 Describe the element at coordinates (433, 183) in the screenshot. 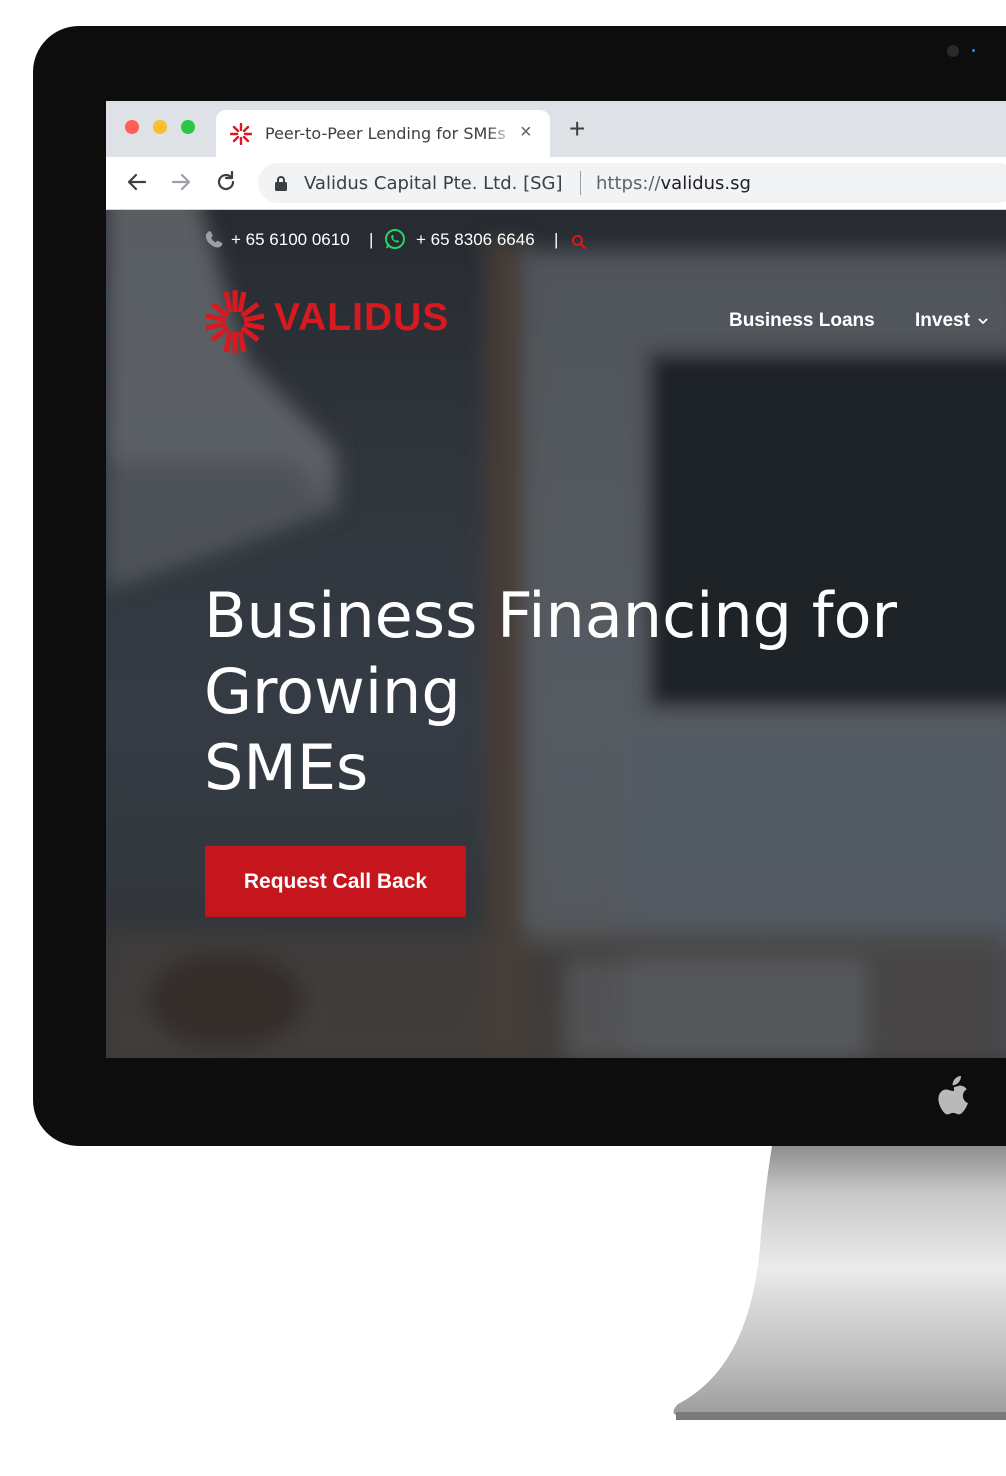

I see `site-identity: Validus Capital Pte. Ltd. [SG]` at that location.